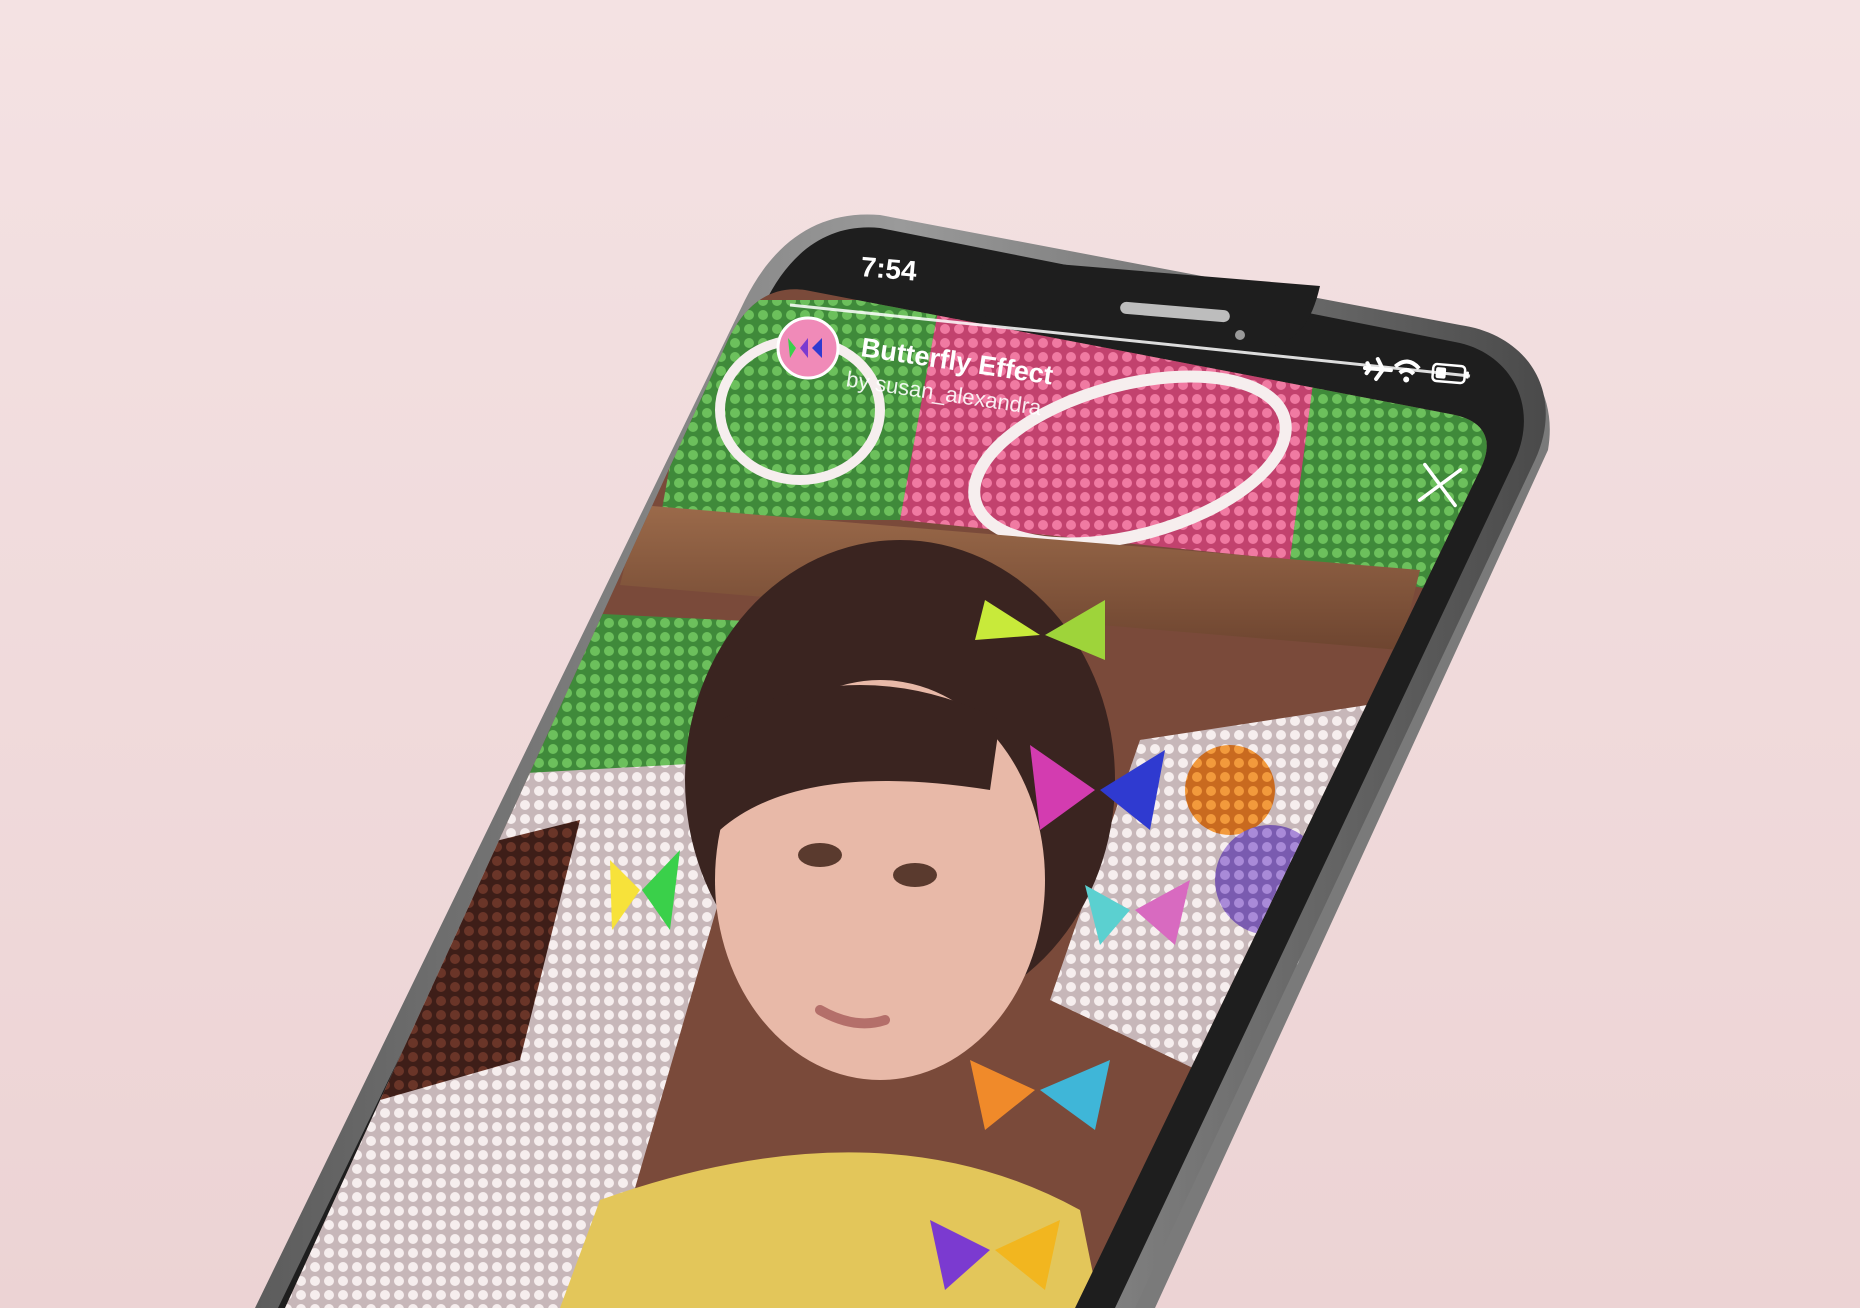  What do you see at coordinates (1240, 335) in the screenshot?
I see `front-camera` at bounding box center [1240, 335].